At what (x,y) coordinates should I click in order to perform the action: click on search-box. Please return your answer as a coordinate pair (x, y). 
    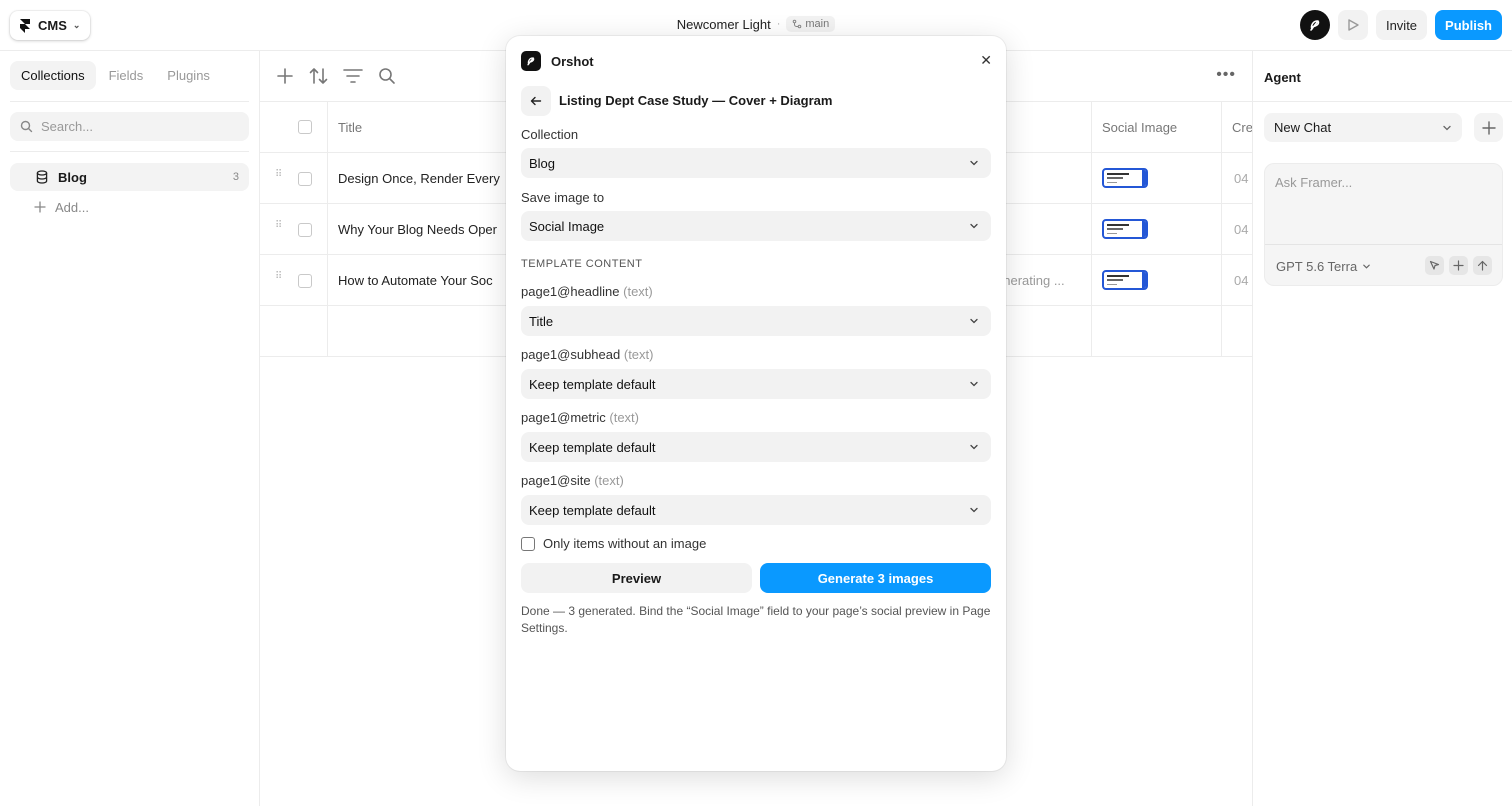
    Looking at the image, I should click on (129, 126).